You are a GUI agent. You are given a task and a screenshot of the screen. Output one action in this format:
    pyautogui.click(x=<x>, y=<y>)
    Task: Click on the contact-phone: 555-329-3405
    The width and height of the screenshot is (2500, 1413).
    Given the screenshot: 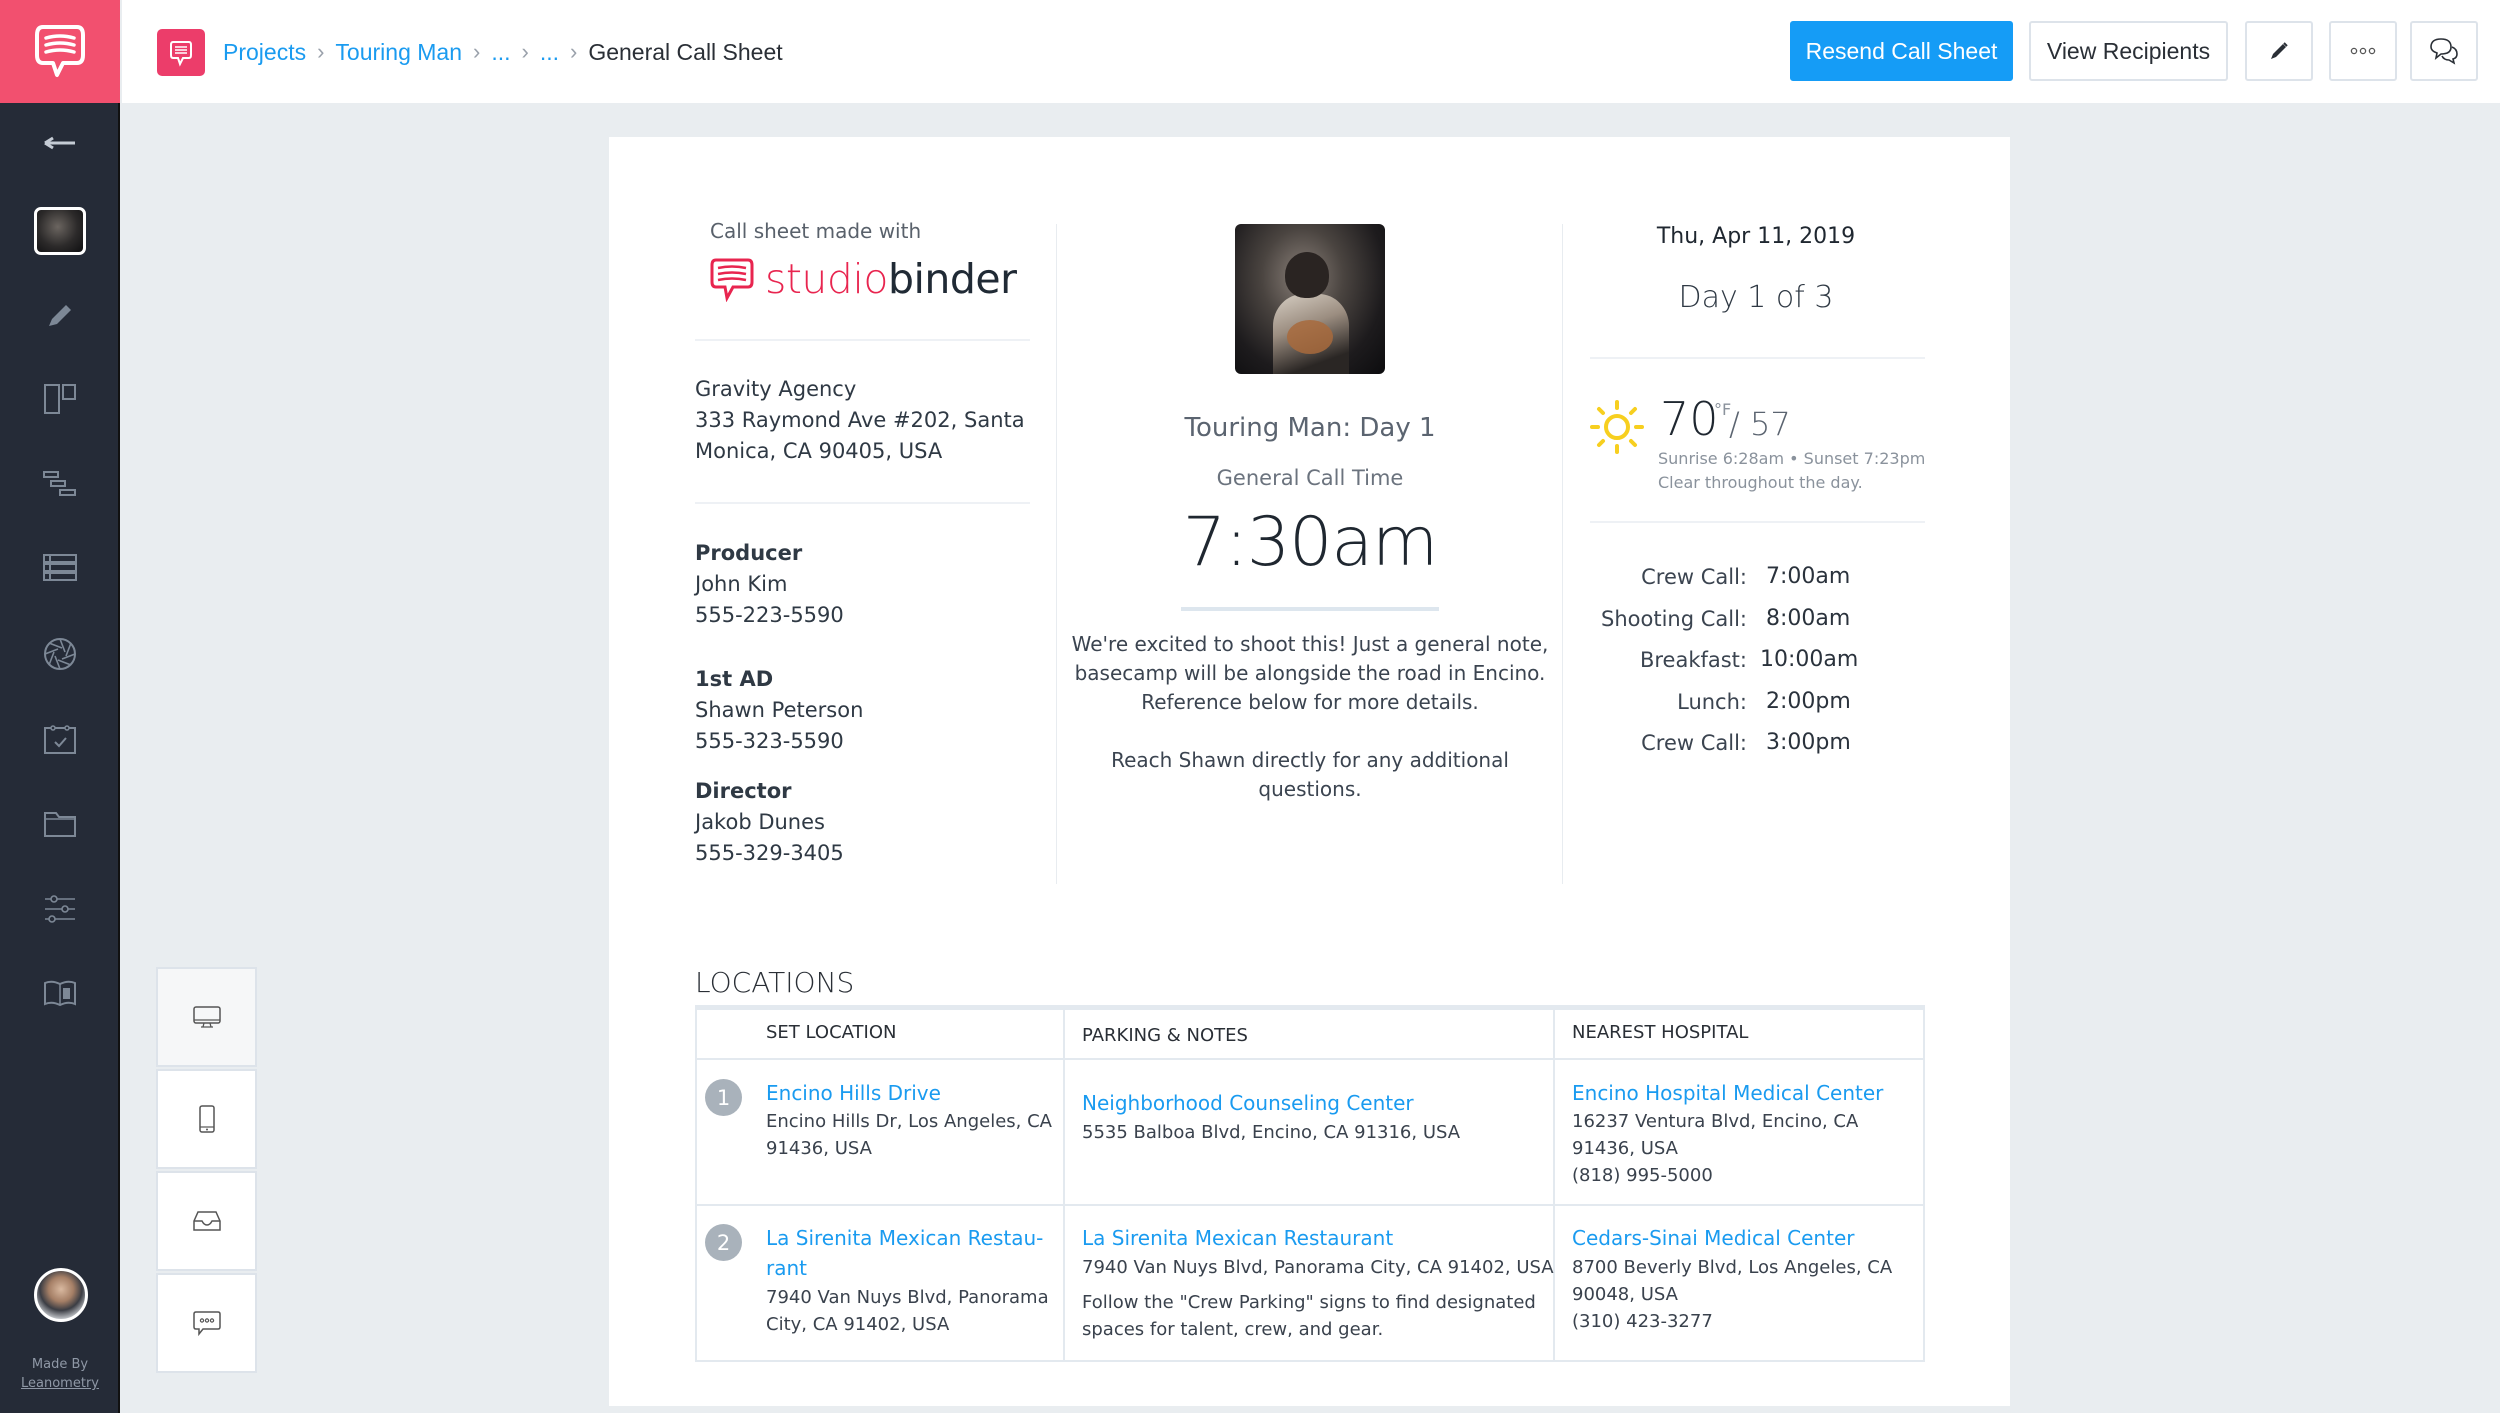 What is the action you would take?
    pyautogui.click(x=769, y=853)
    